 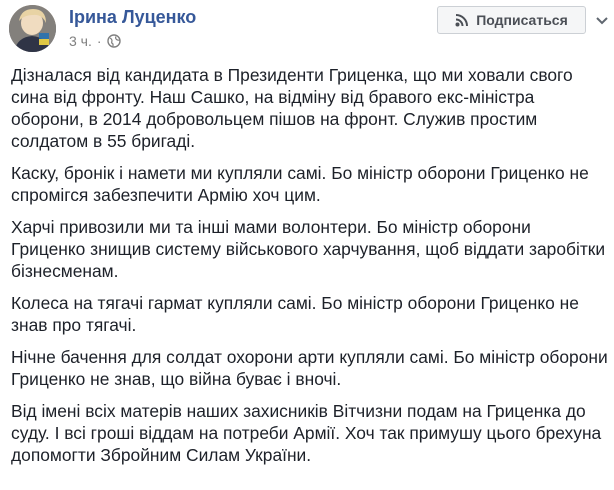 I want to click on globe-icon, so click(x=113, y=41).